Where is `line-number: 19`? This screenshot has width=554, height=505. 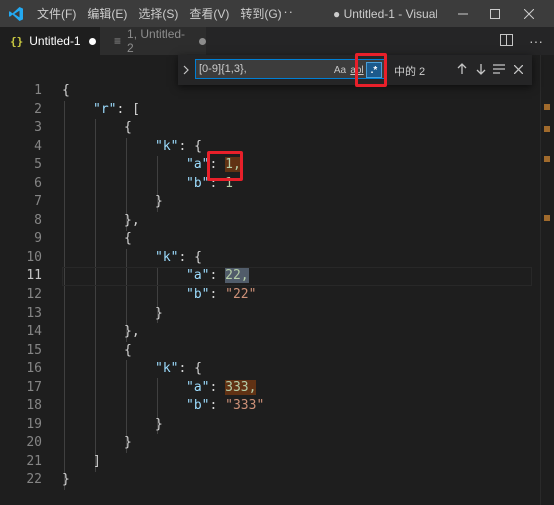
line-number: 19 is located at coordinates (34, 424).